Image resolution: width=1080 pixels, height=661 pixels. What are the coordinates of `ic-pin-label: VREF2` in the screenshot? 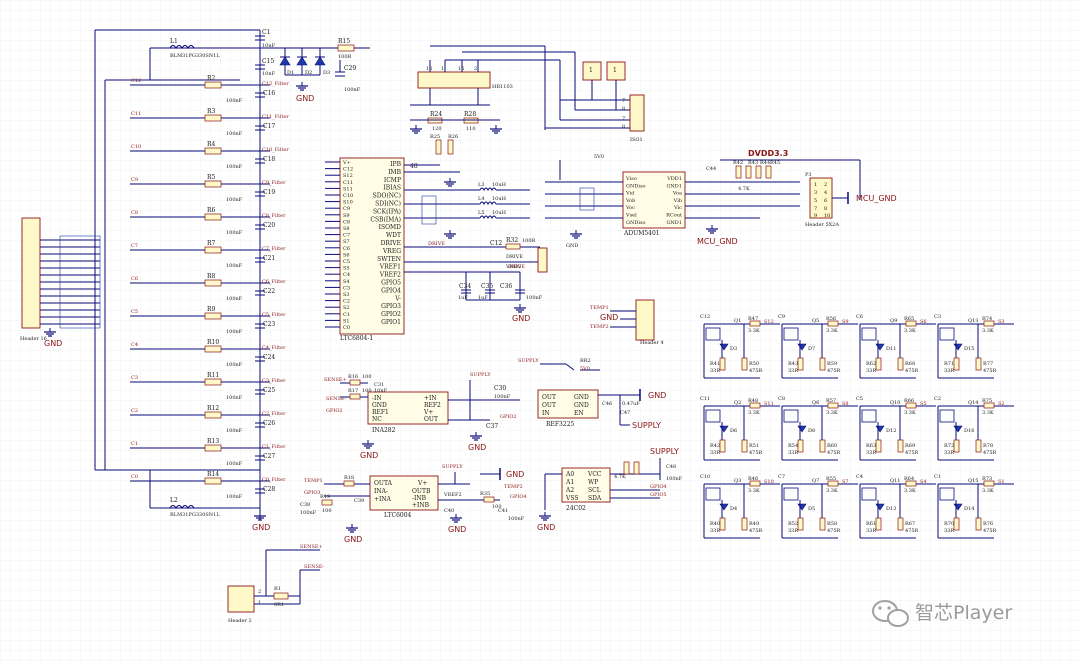 It's located at (390, 275).